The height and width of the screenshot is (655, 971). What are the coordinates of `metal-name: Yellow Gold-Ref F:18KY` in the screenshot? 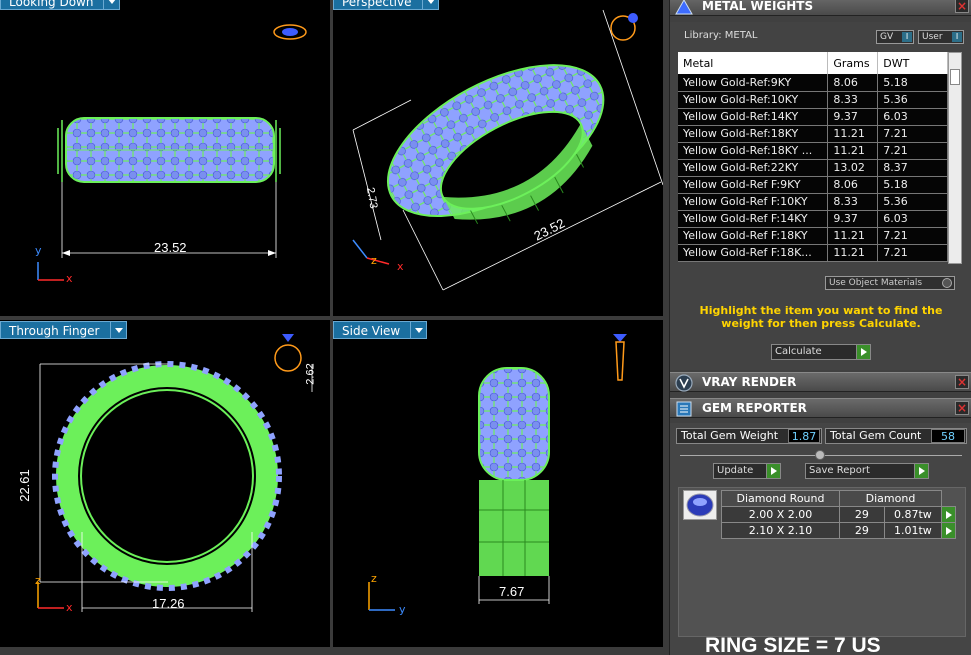 It's located at (753, 236).